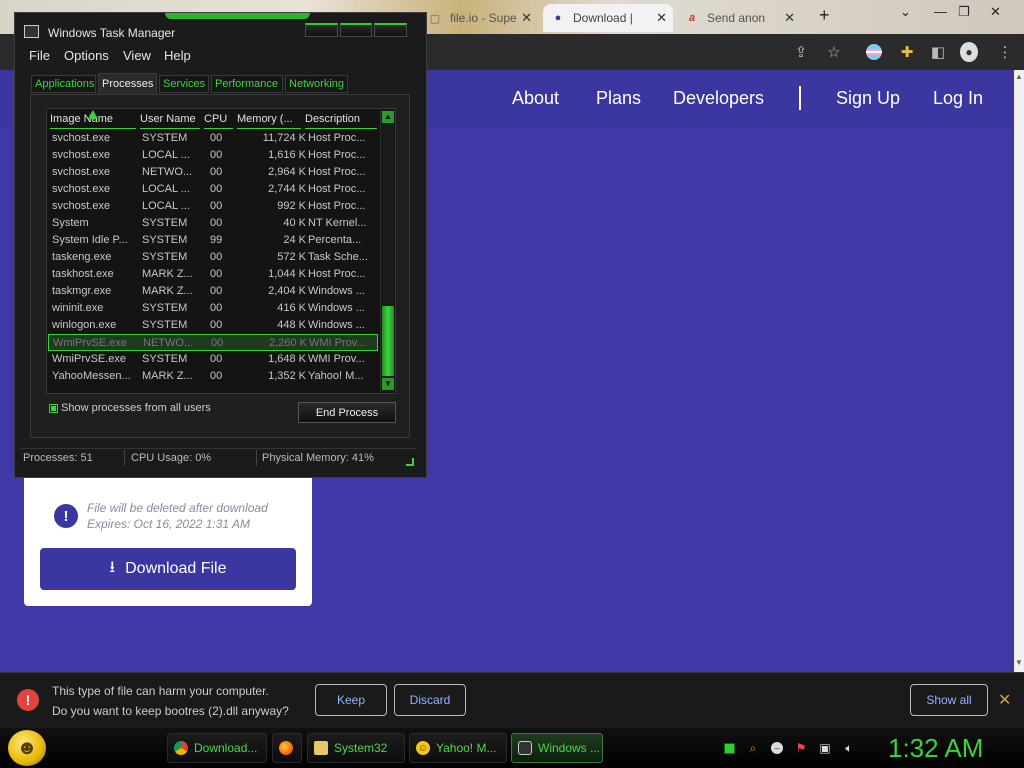  What do you see at coordinates (935, 748) in the screenshot?
I see `taskbar-clock: 1:32 AM` at bounding box center [935, 748].